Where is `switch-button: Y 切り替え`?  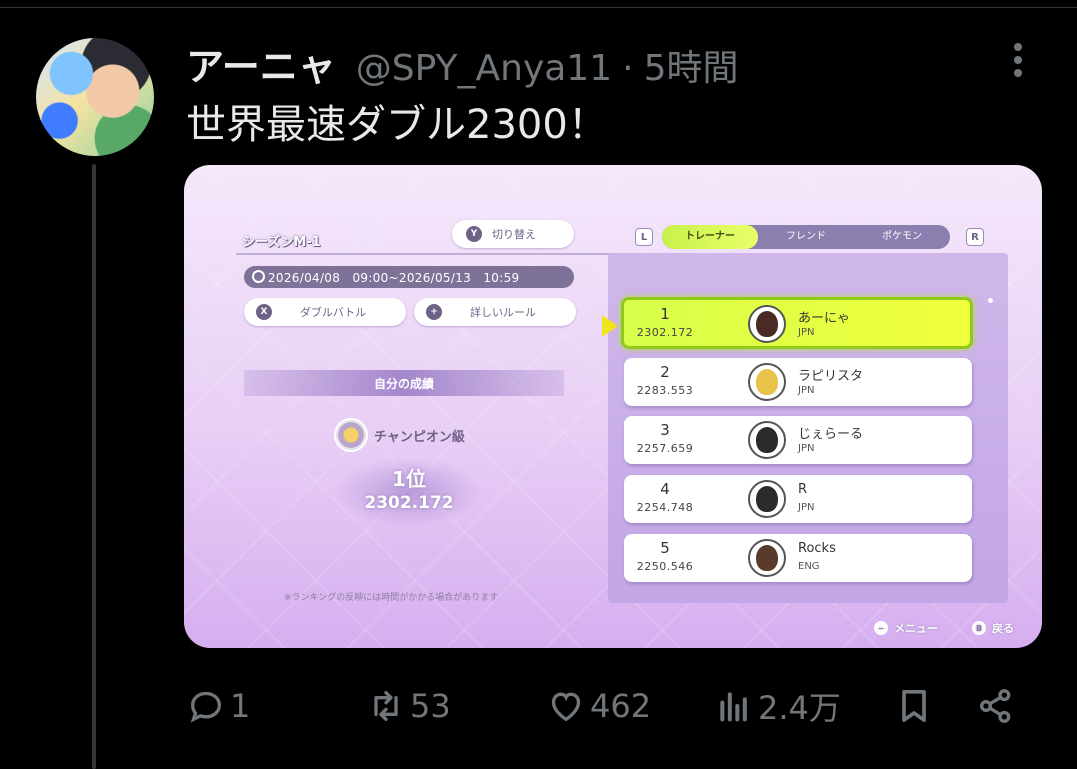 switch-button: Y 切り替え is located at coordinates (513, 234).